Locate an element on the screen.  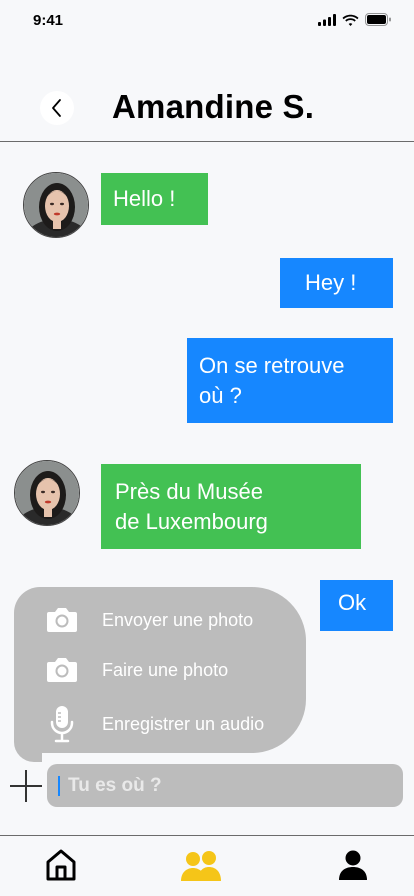
message-text: Hello ! is located at coordinates (144, 198).